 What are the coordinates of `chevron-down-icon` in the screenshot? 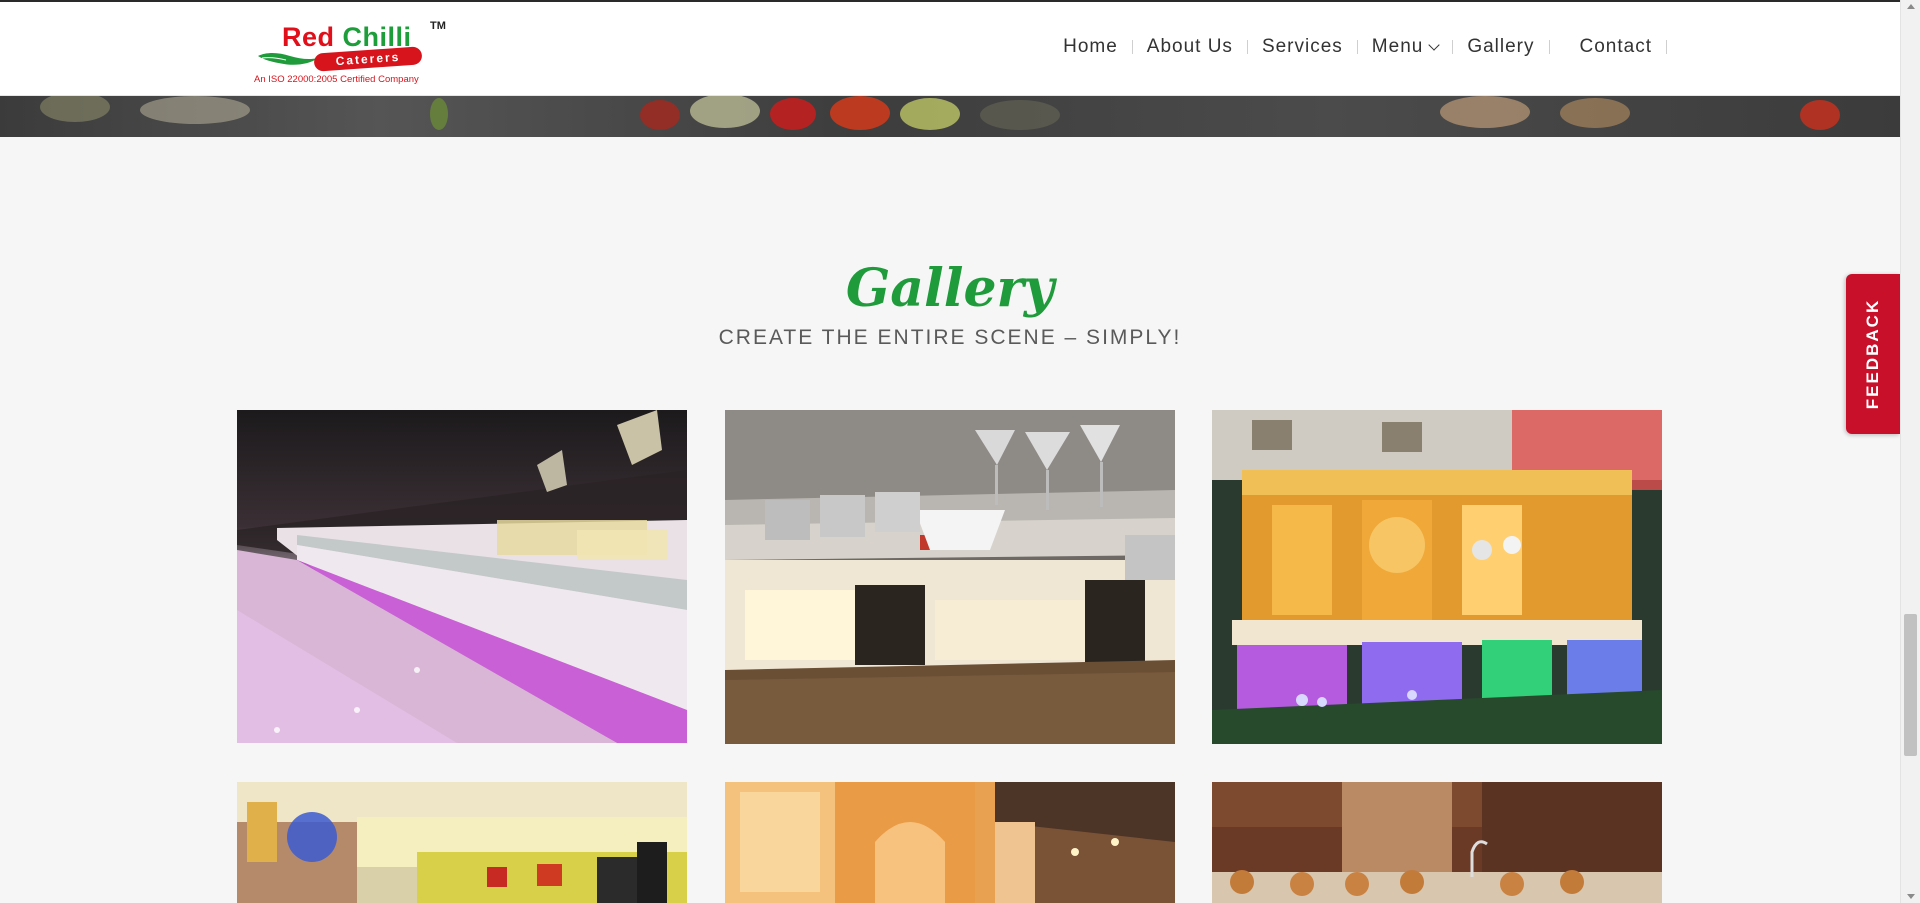 It's located at (1434, 44).